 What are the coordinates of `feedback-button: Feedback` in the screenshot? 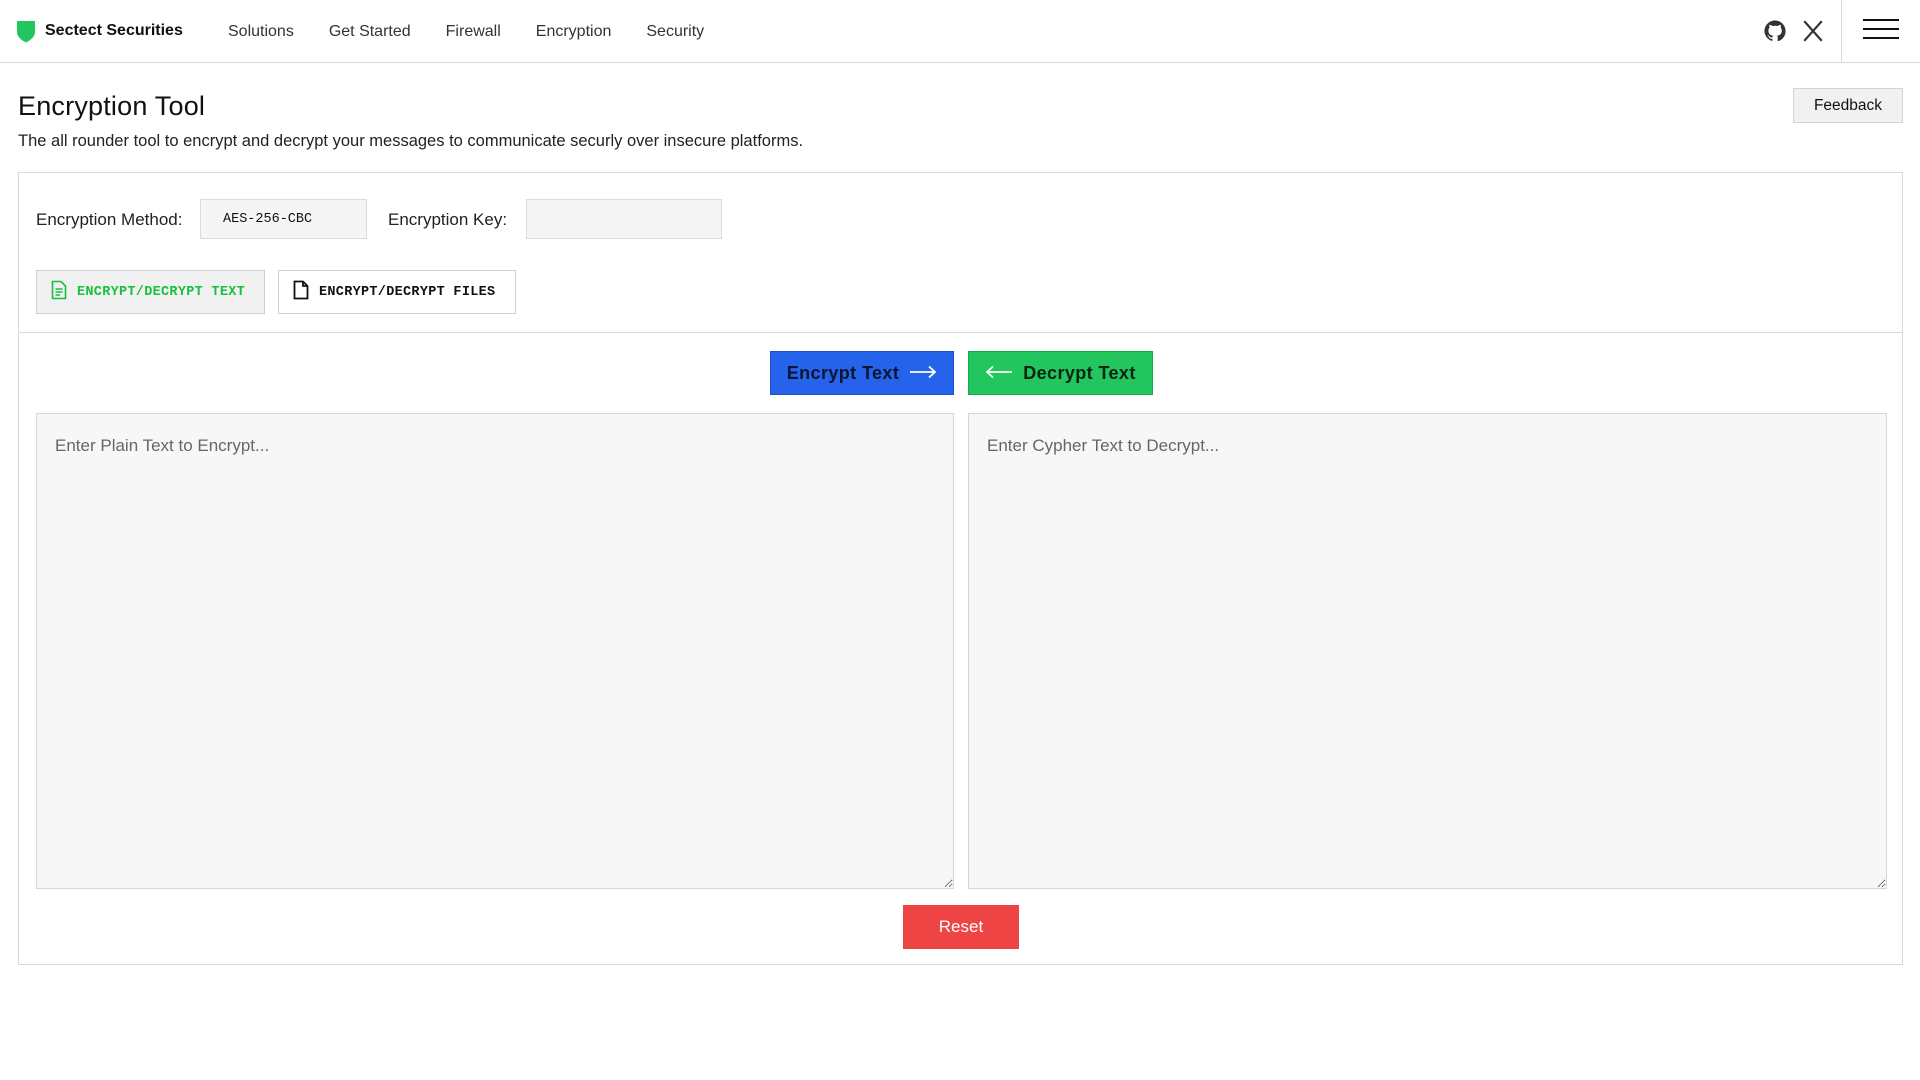 It's located at (1848, 105).